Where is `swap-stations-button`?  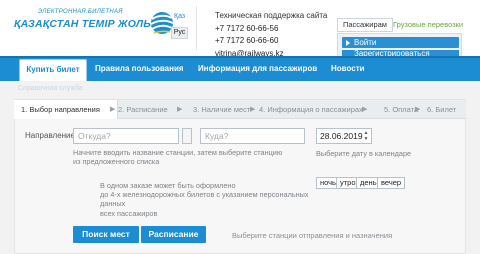 swap-stations-button is located at coordinates (187, 136).